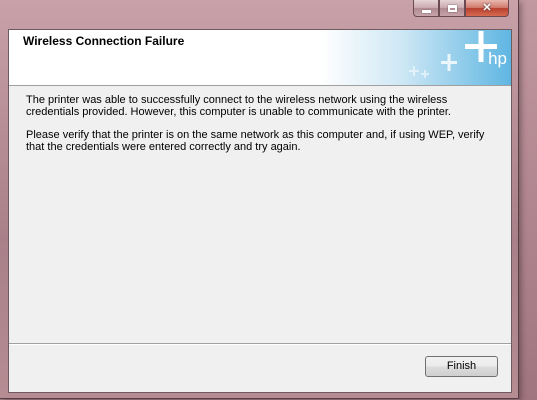  What do you see at coordinates (497, 58) in the screenshot?
I see `hp-logo-text: hp` at bounding box center [497, 58].